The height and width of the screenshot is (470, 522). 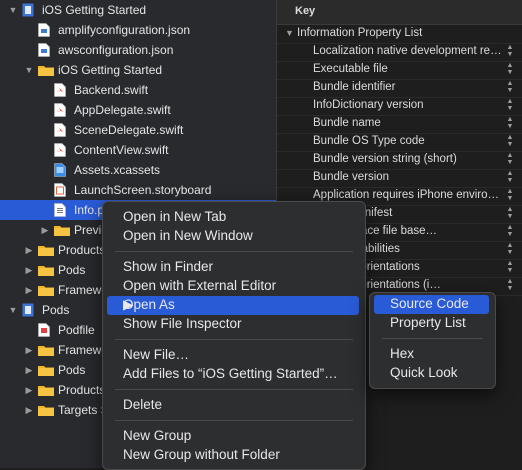 I want to click on plist-key-row: Localization native development re… ▲ ▼, so click(x=399, y=52).